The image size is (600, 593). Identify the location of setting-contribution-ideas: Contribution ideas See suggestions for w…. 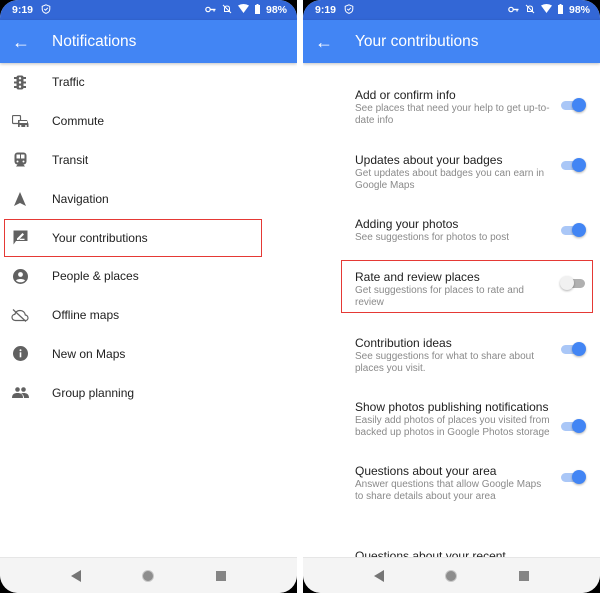
(451, 355).